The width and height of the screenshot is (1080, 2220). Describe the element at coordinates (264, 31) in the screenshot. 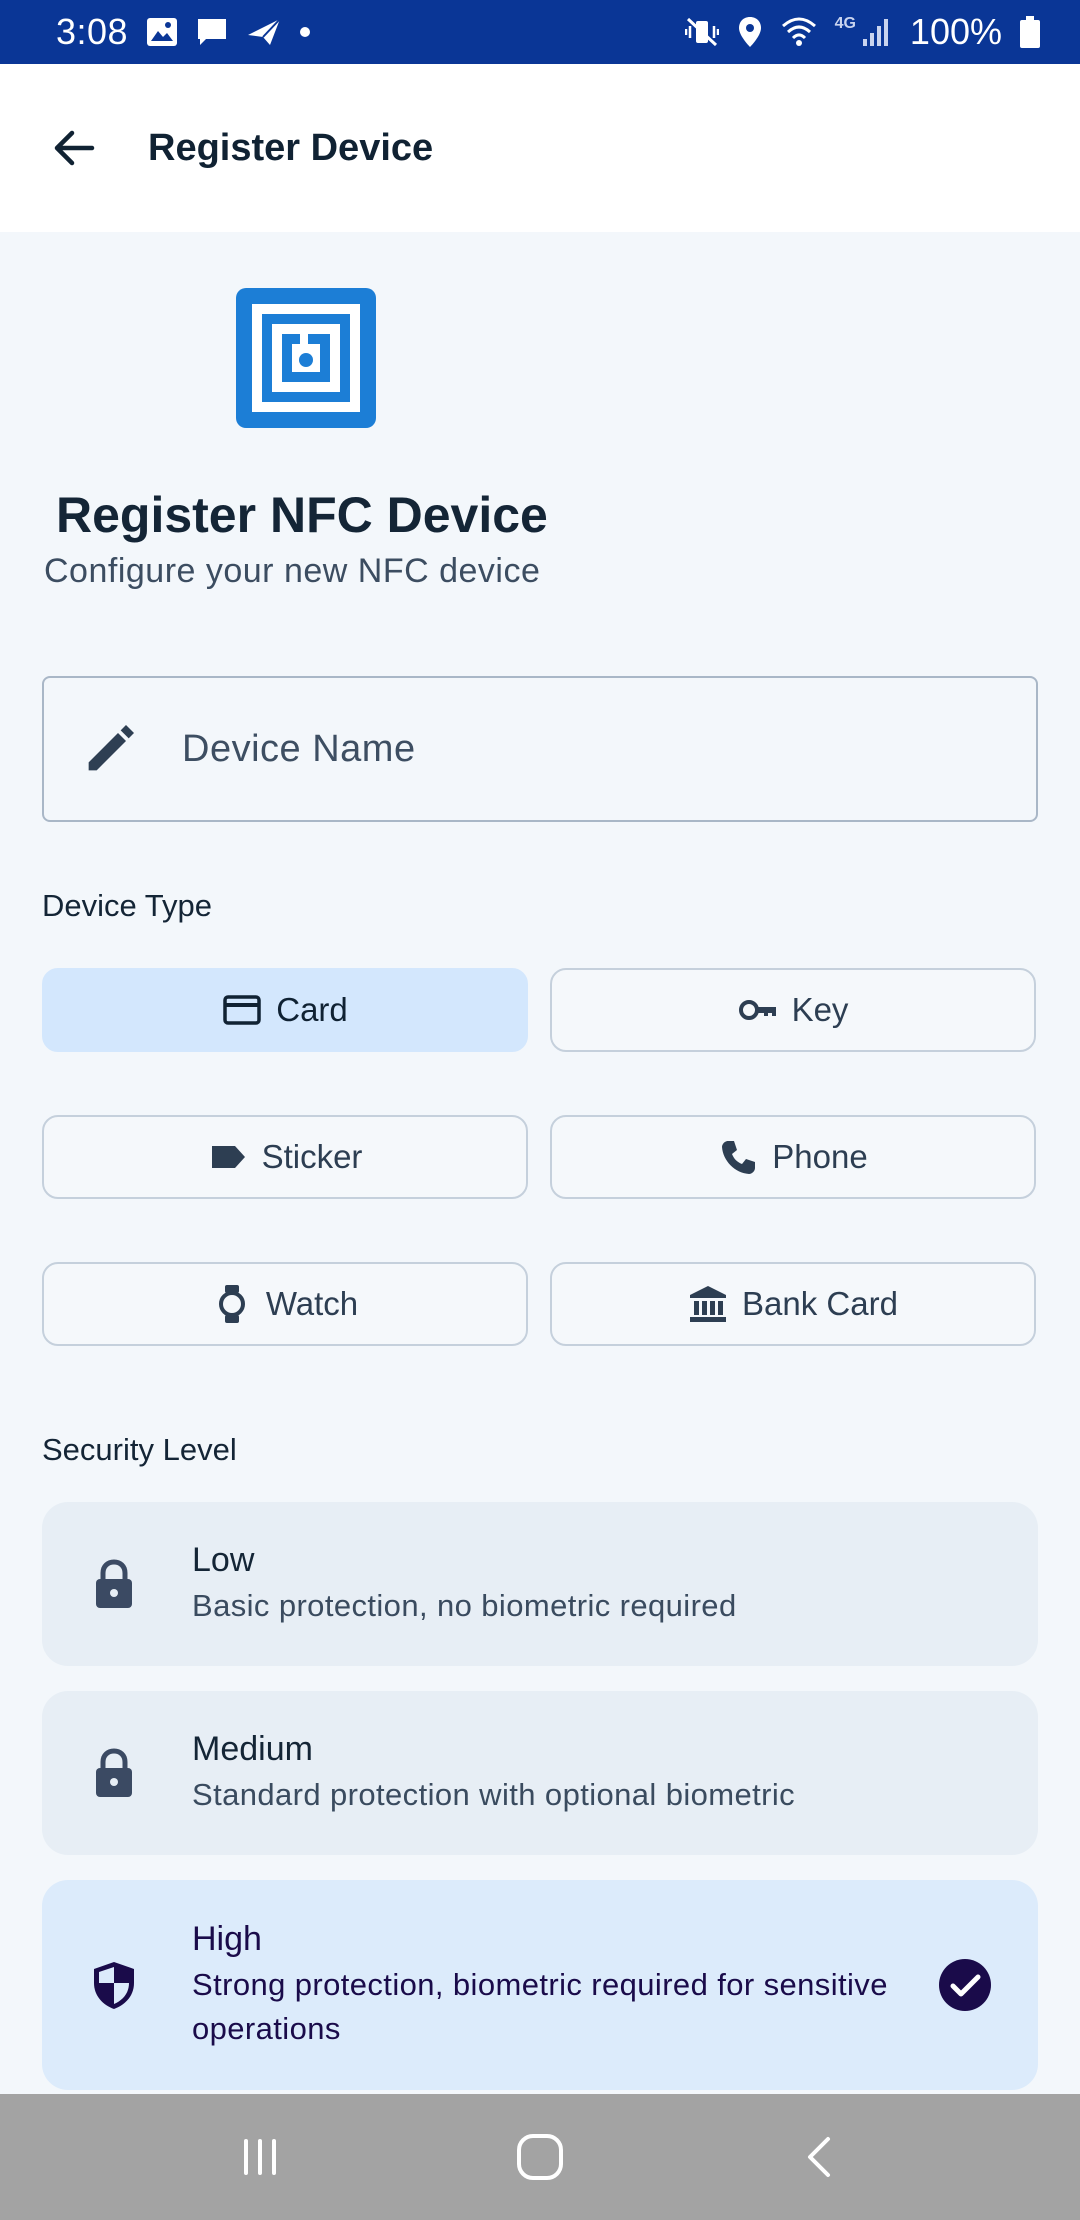

I see `send-notification-icon` at that location.